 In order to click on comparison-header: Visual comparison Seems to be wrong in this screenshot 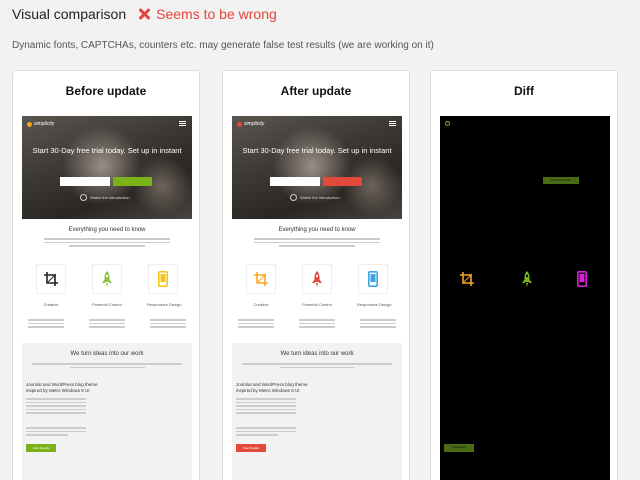, I will do `click(144, 14)`.